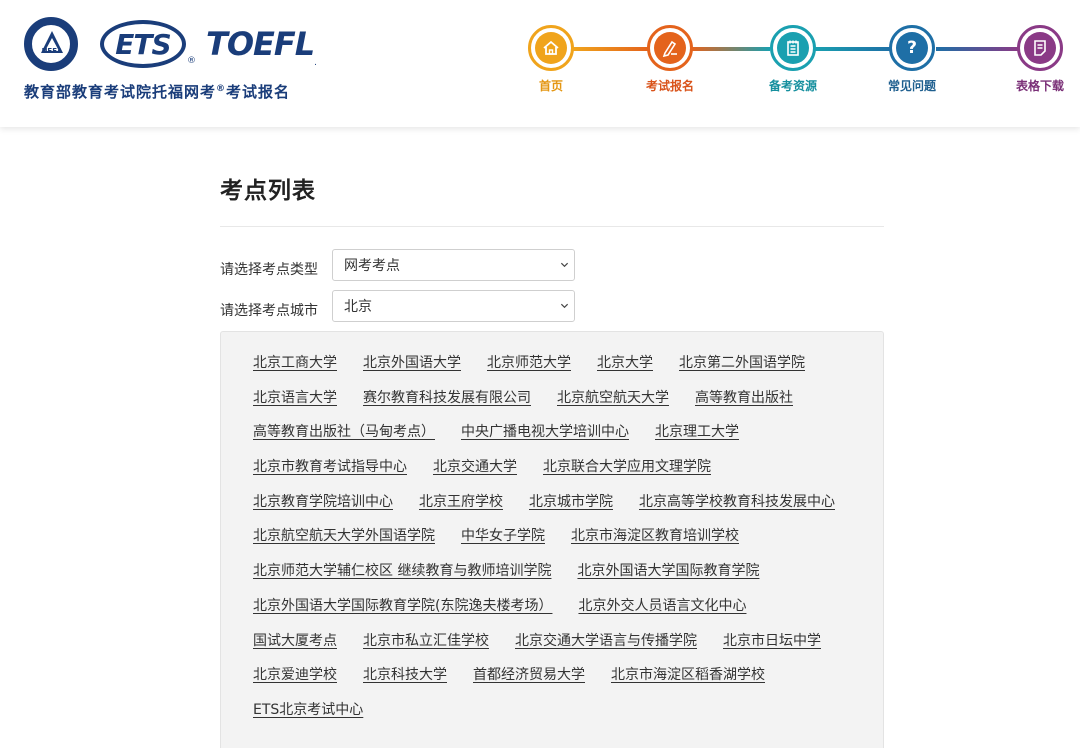  What do you see at coordinates (793, 48) in the screenshot?
I see `notebook-icon` at bounding box center [793, 48].